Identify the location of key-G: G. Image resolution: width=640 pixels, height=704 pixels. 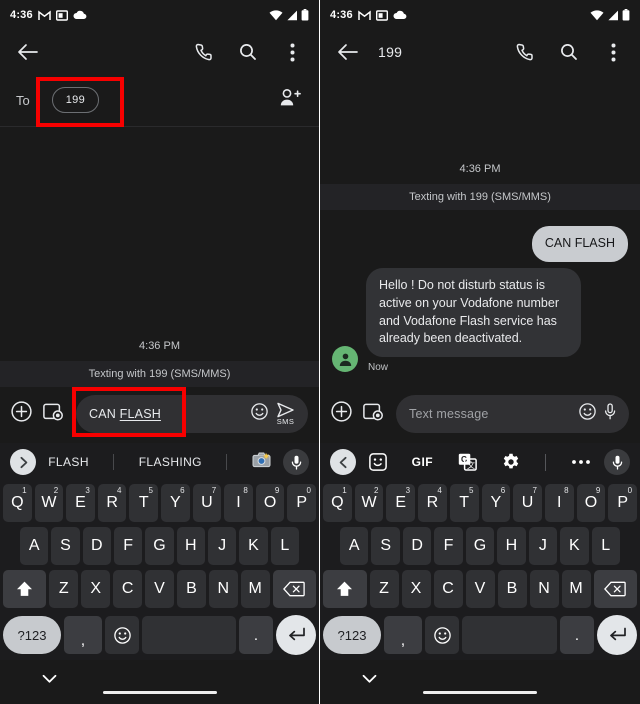
(480, 546).